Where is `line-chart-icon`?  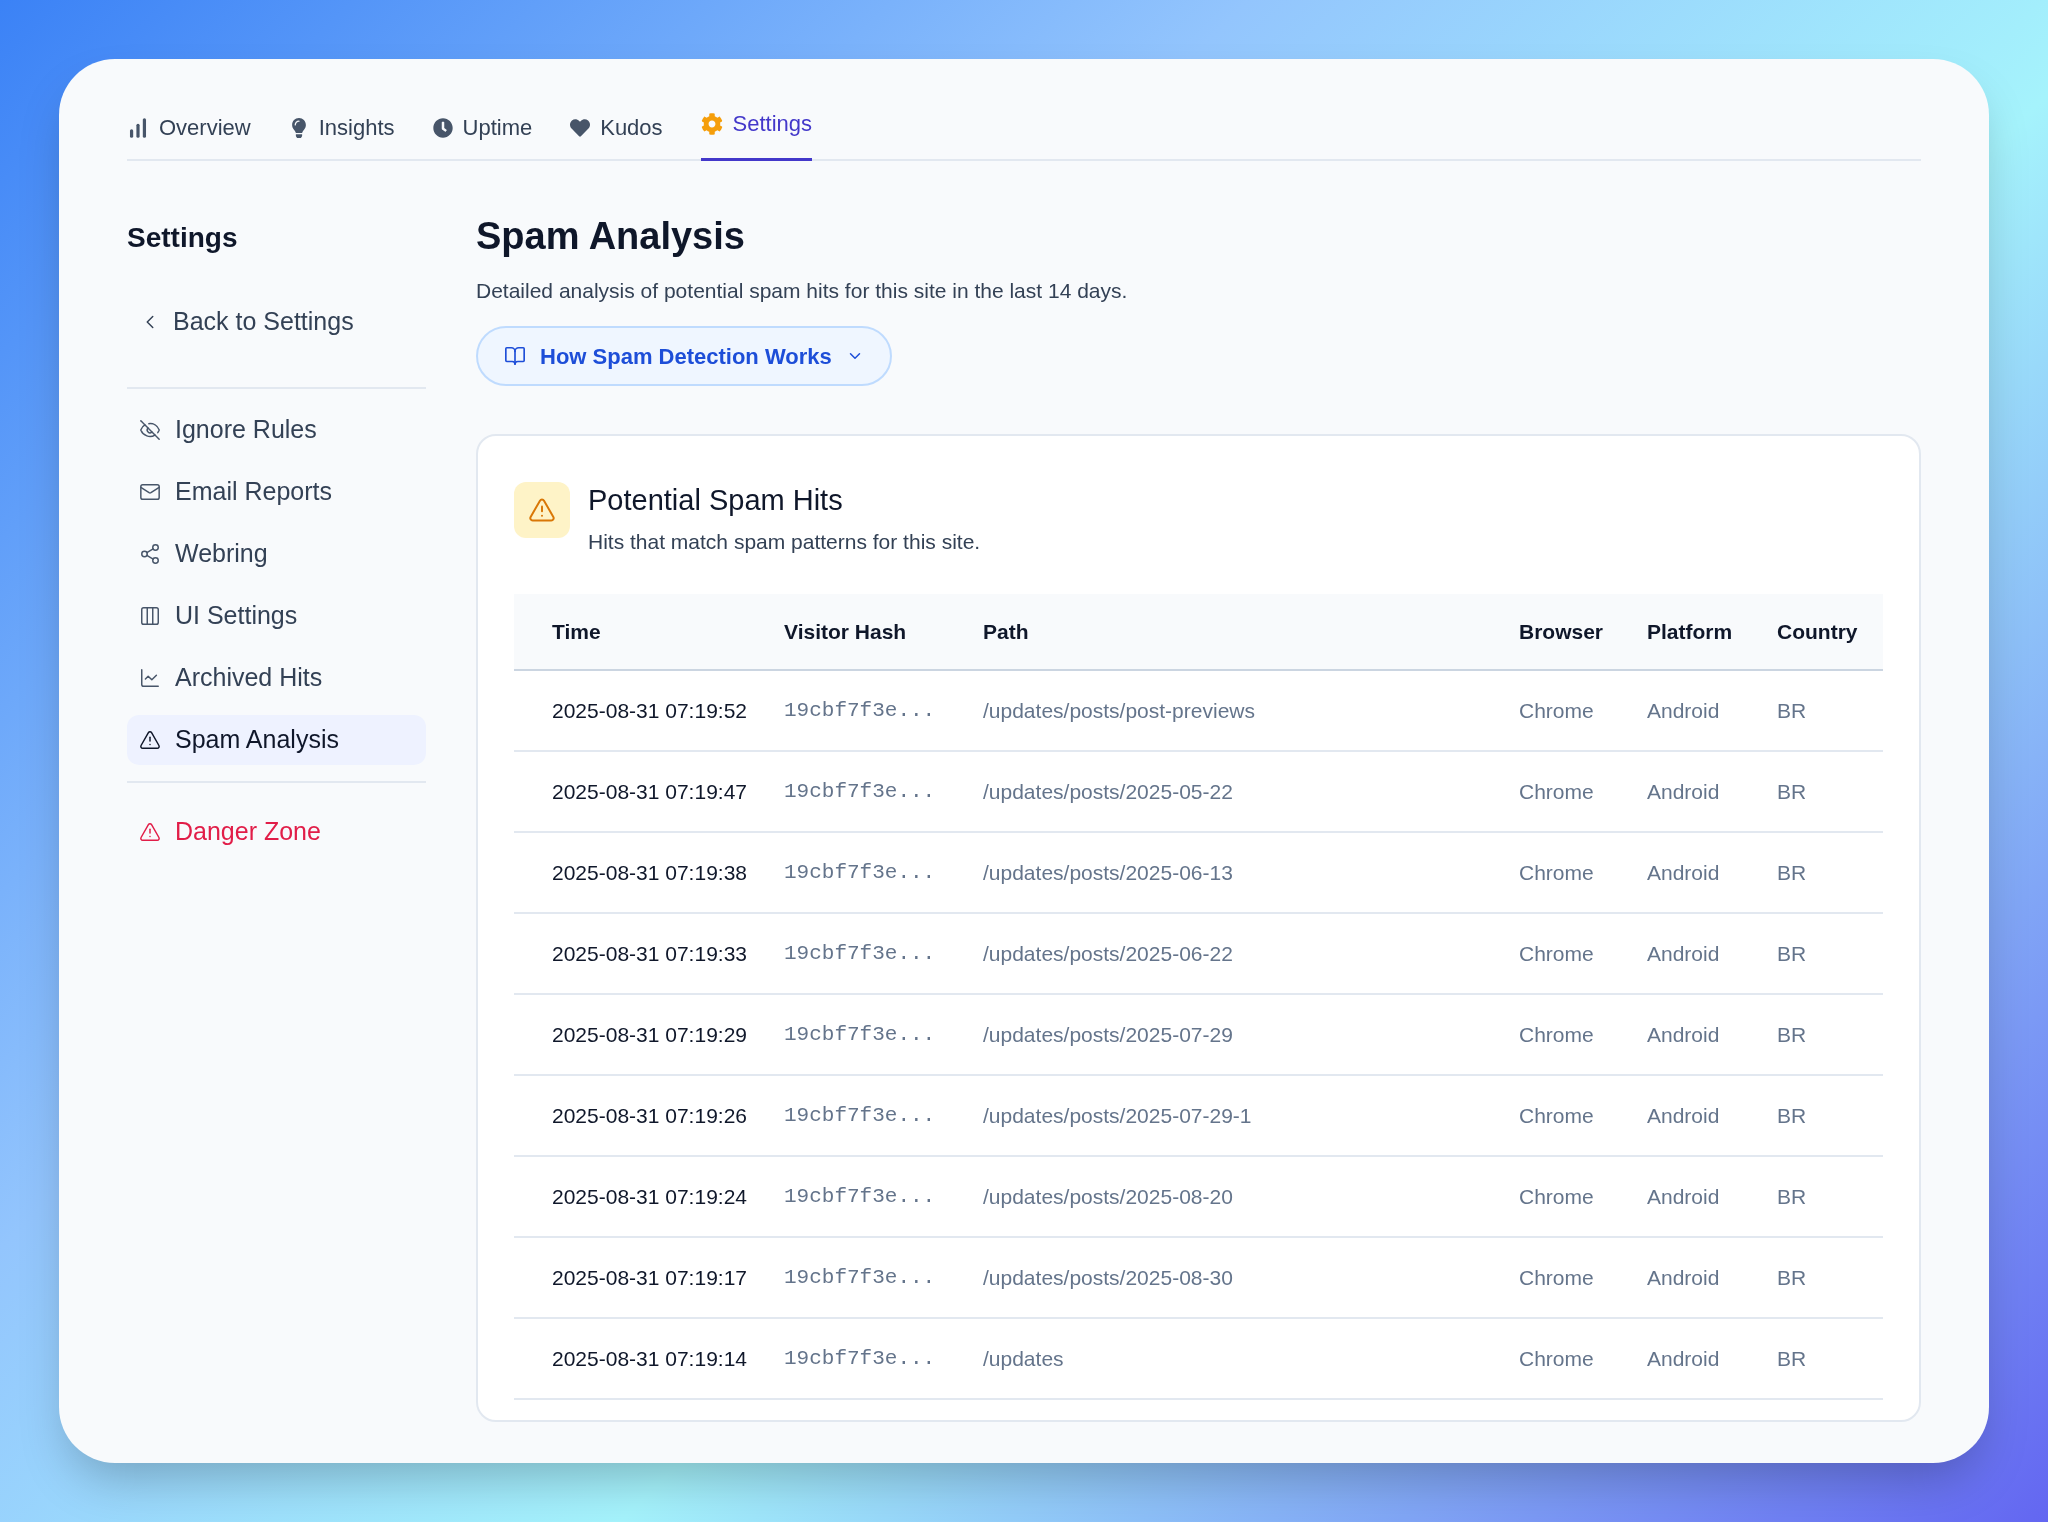
line-chart-icon is located at coordinates (150, 677).